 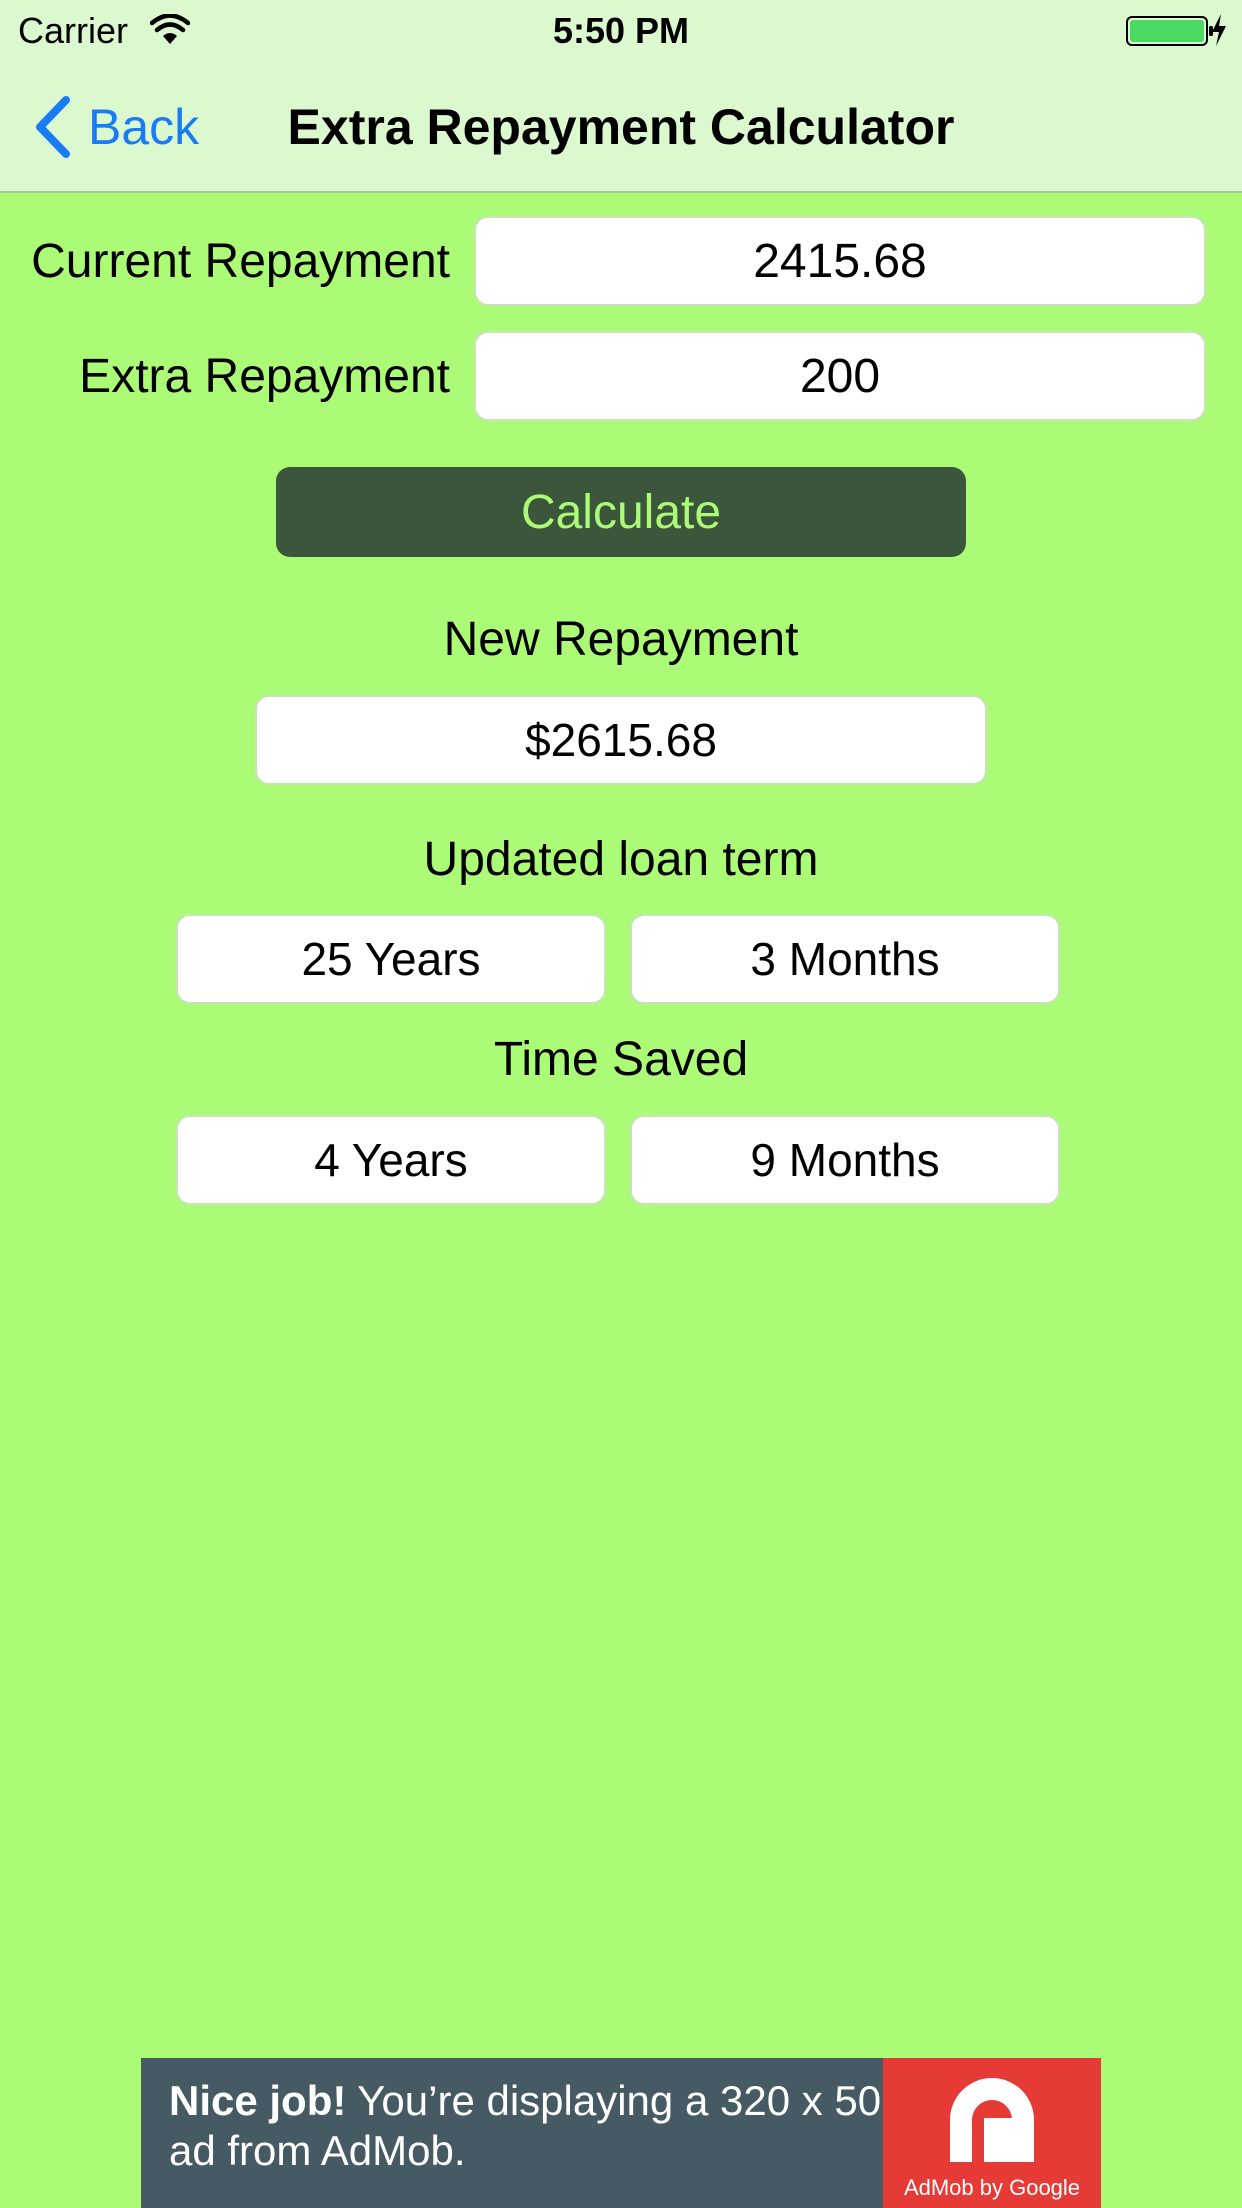 I want to click on extra-repayment-input, so click(x=840, y=376).